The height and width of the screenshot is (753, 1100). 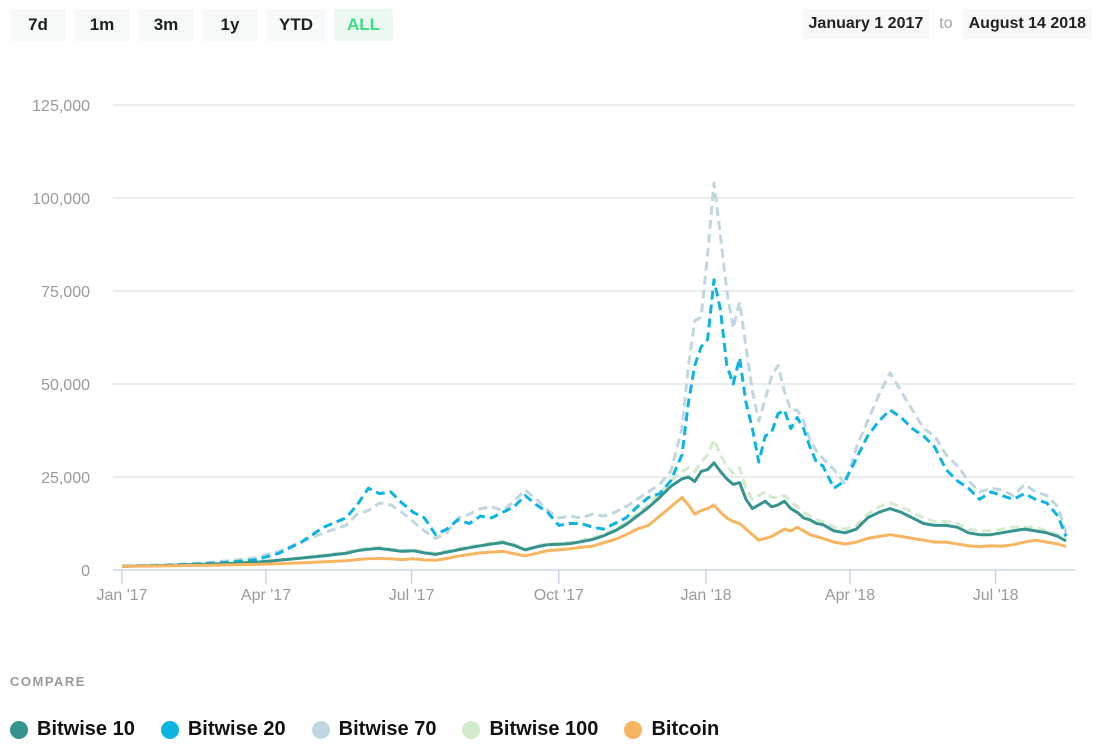 I want to click on y-tick-label: 50,000, so click(x=65, y=385).